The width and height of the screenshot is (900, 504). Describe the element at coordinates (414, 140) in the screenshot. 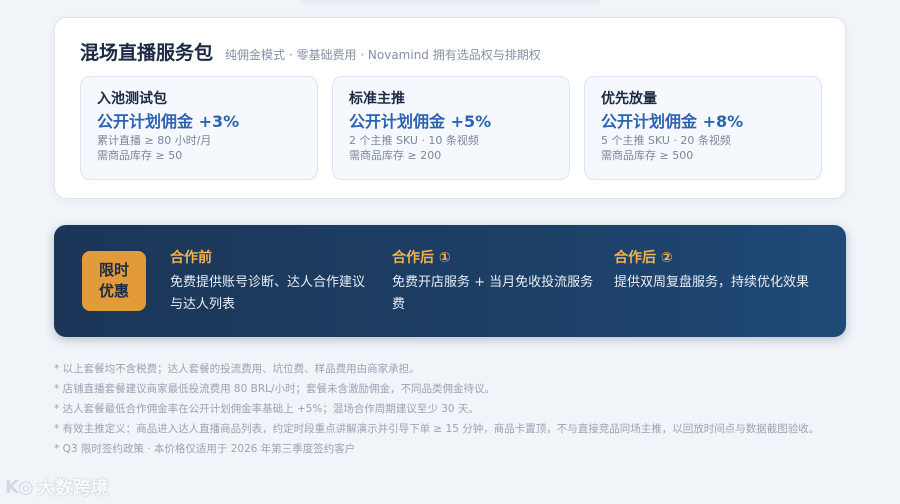

I see `tier-requirement: 2 个主推 SKU · 10 条视频` at that location.